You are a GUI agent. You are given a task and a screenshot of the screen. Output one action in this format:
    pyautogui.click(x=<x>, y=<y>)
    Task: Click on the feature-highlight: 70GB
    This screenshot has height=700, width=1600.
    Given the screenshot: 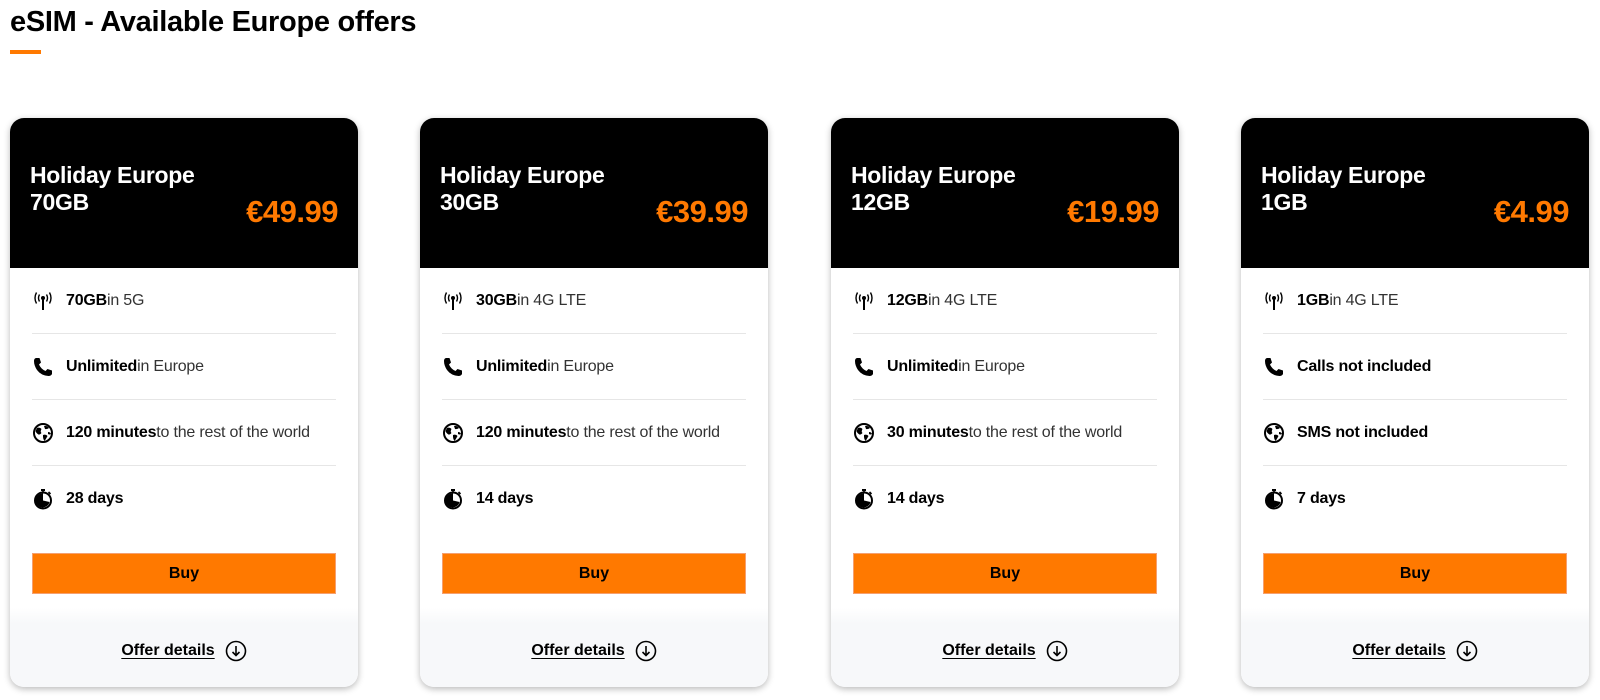 What is the action you would take?
    pyautogui.click(x=86, y=300)
    